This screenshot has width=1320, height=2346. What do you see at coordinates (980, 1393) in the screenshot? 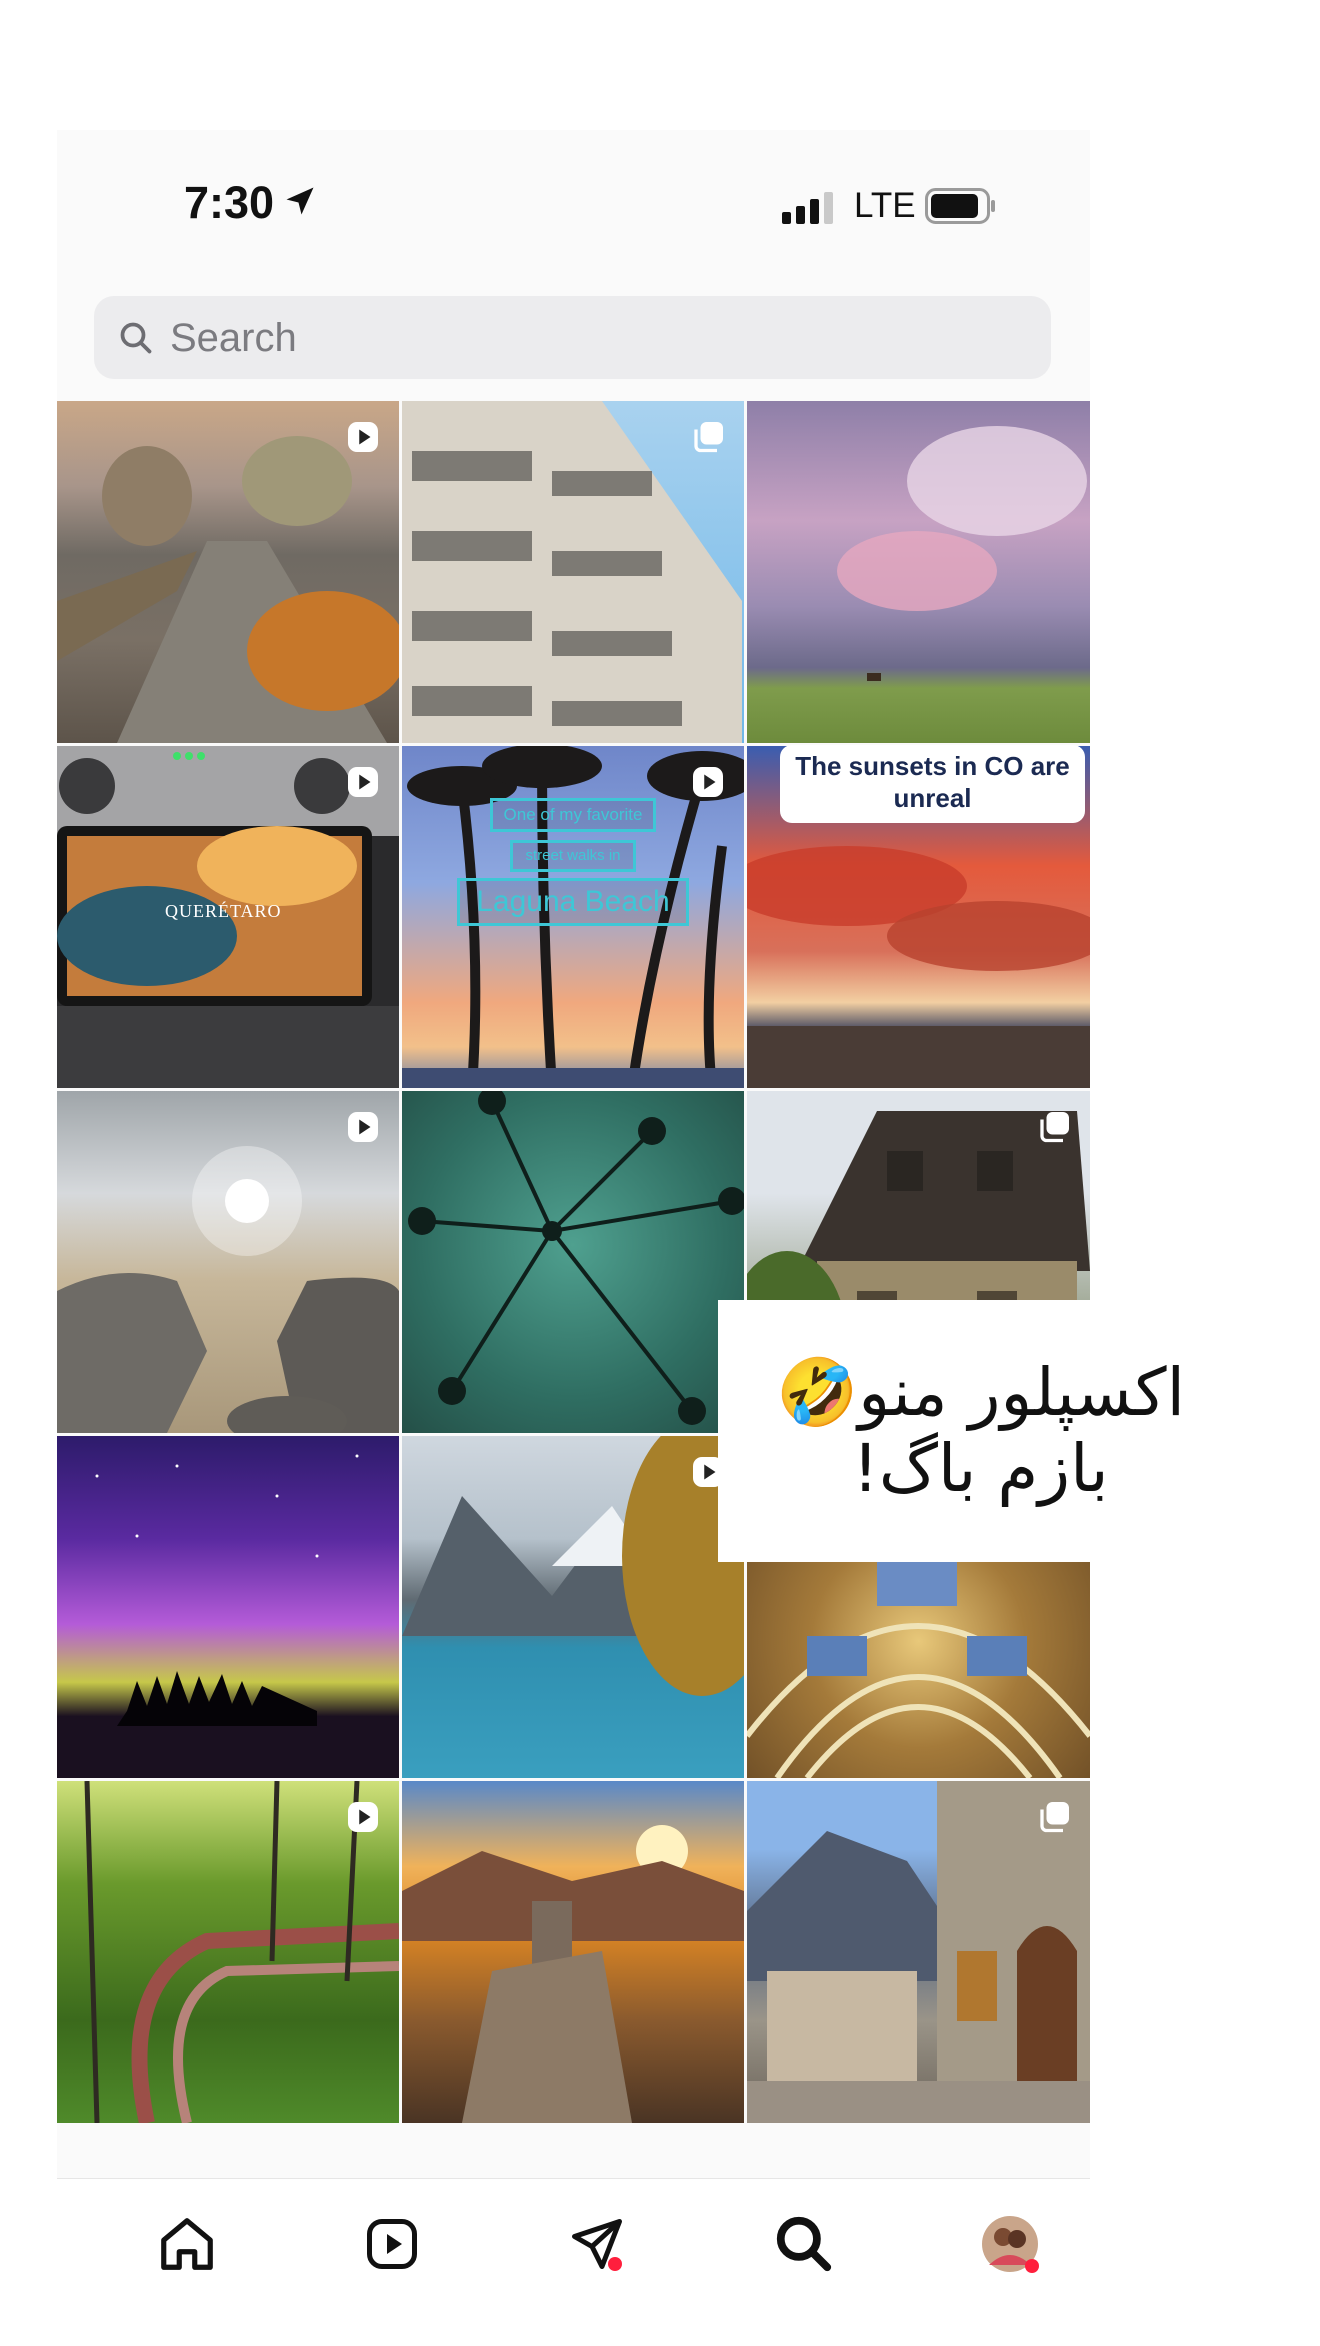
I see `sticker-line-1: اکسپلور منو🤣` at bounding box center [980, 1393].